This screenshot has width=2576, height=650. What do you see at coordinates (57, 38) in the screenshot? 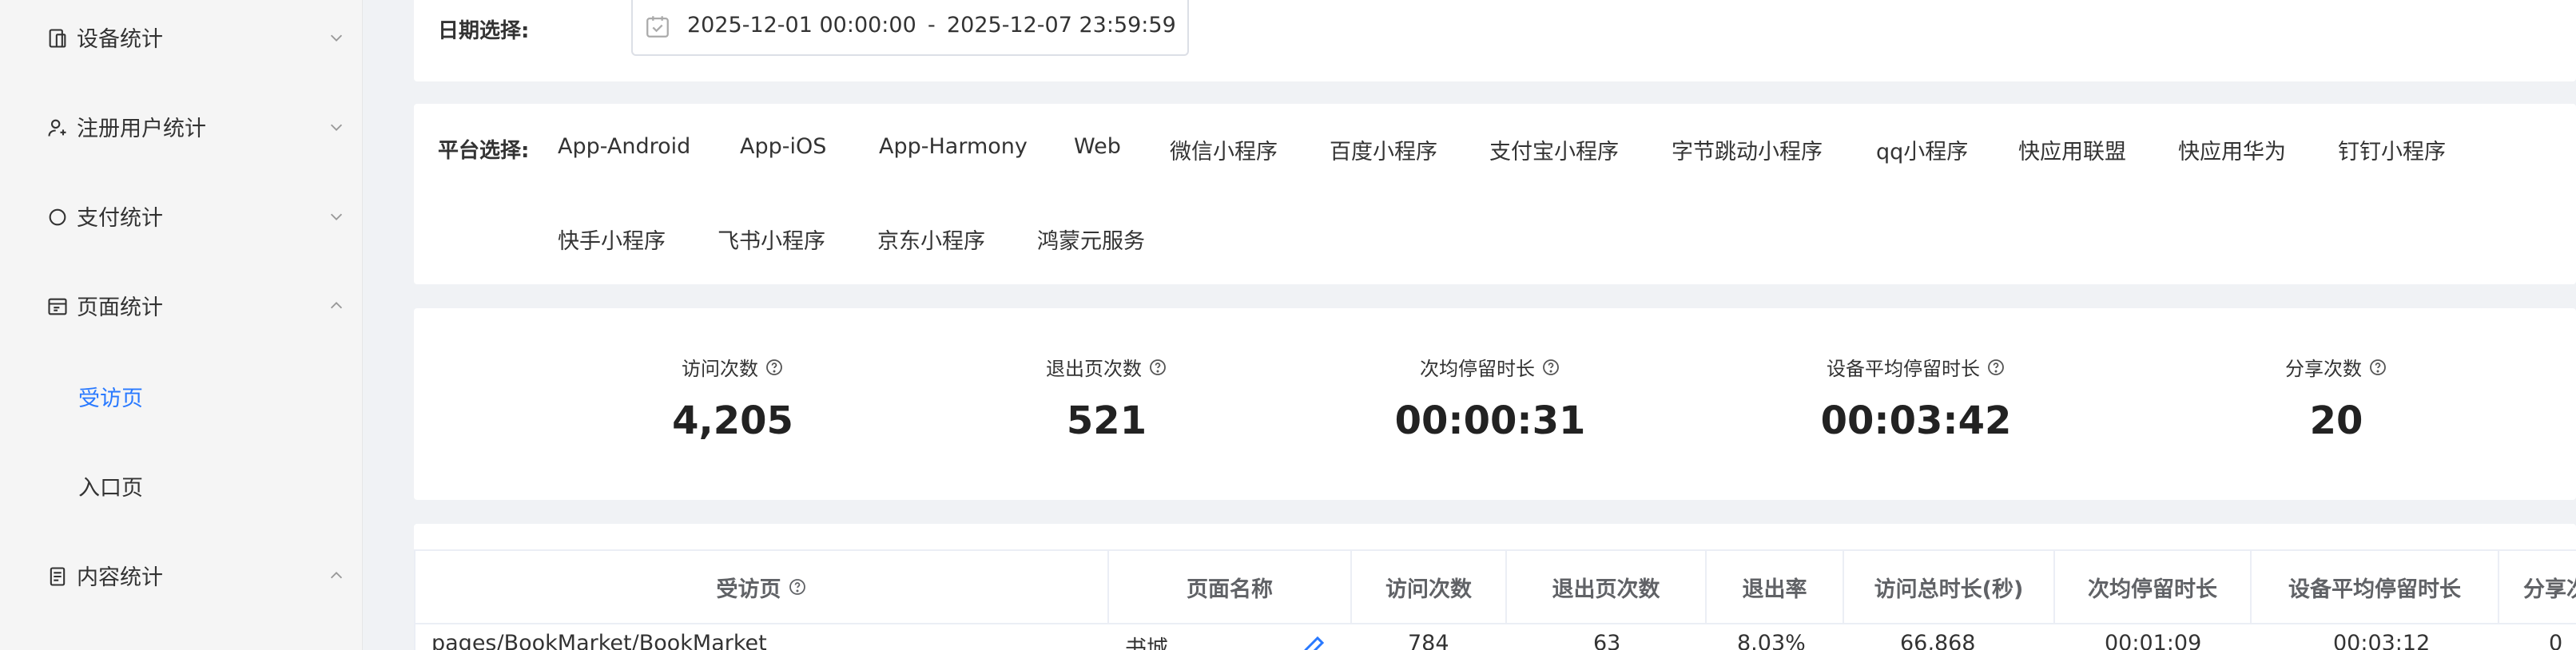
I see `device-icon` at bounding box center [57, 38].